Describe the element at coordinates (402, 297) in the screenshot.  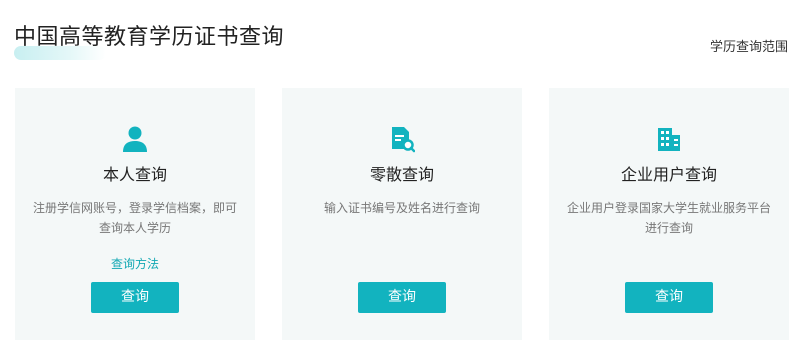
I see `single-query-button: 查询` at that location.